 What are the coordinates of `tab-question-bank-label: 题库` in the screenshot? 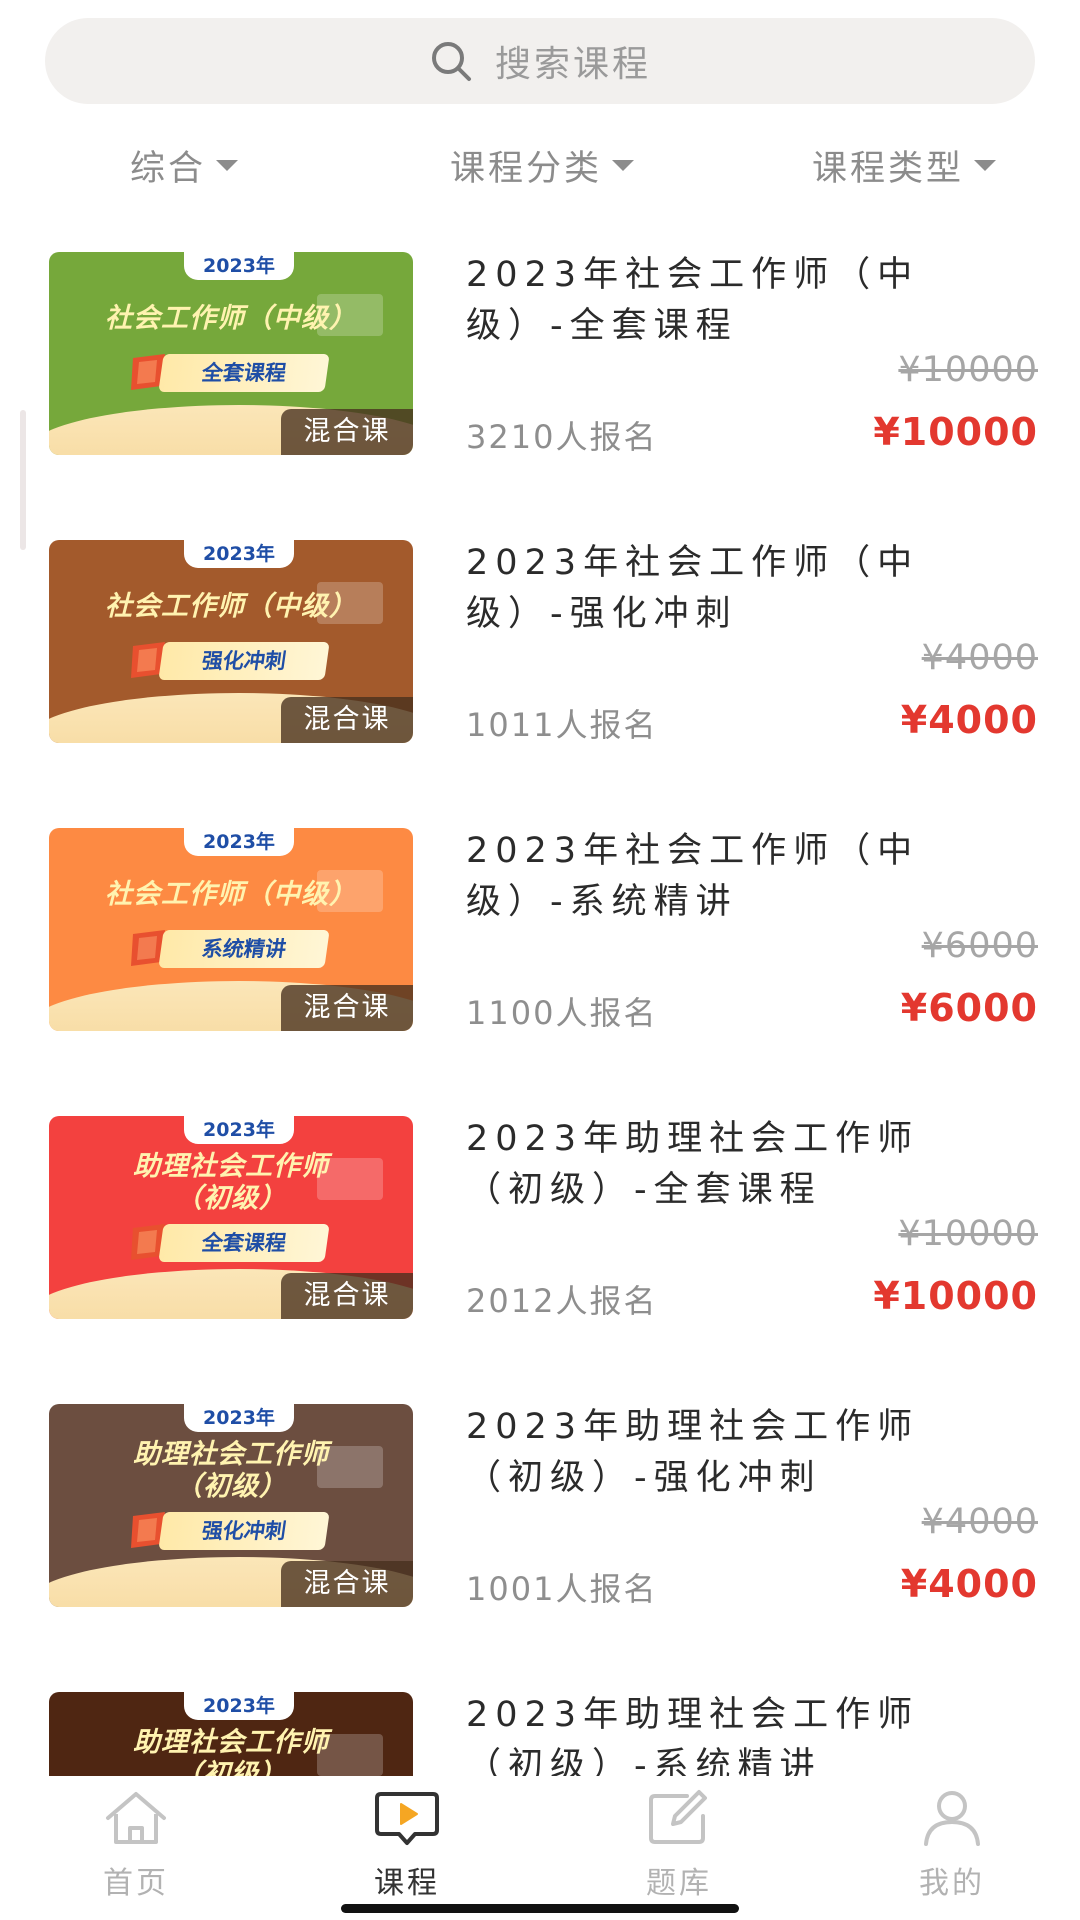 It's located at (679, 1883).